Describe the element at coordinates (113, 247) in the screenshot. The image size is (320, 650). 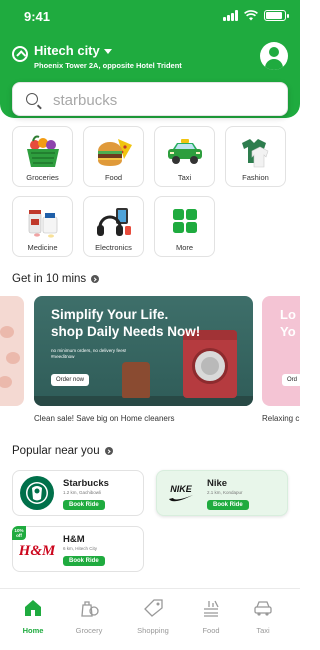
I see `category-label: Electronics` at that location.